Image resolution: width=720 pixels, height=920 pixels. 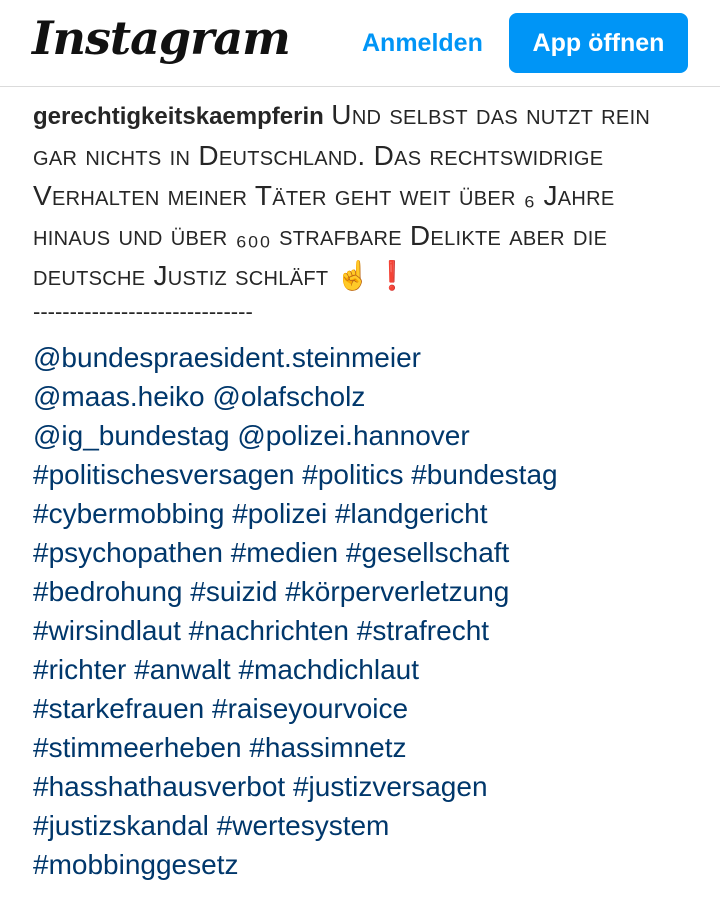 What do you see at coordinates (328, 669) in the screenshot?
I see `tag-link: #machdichlaut` at bounding box center [328, 669].